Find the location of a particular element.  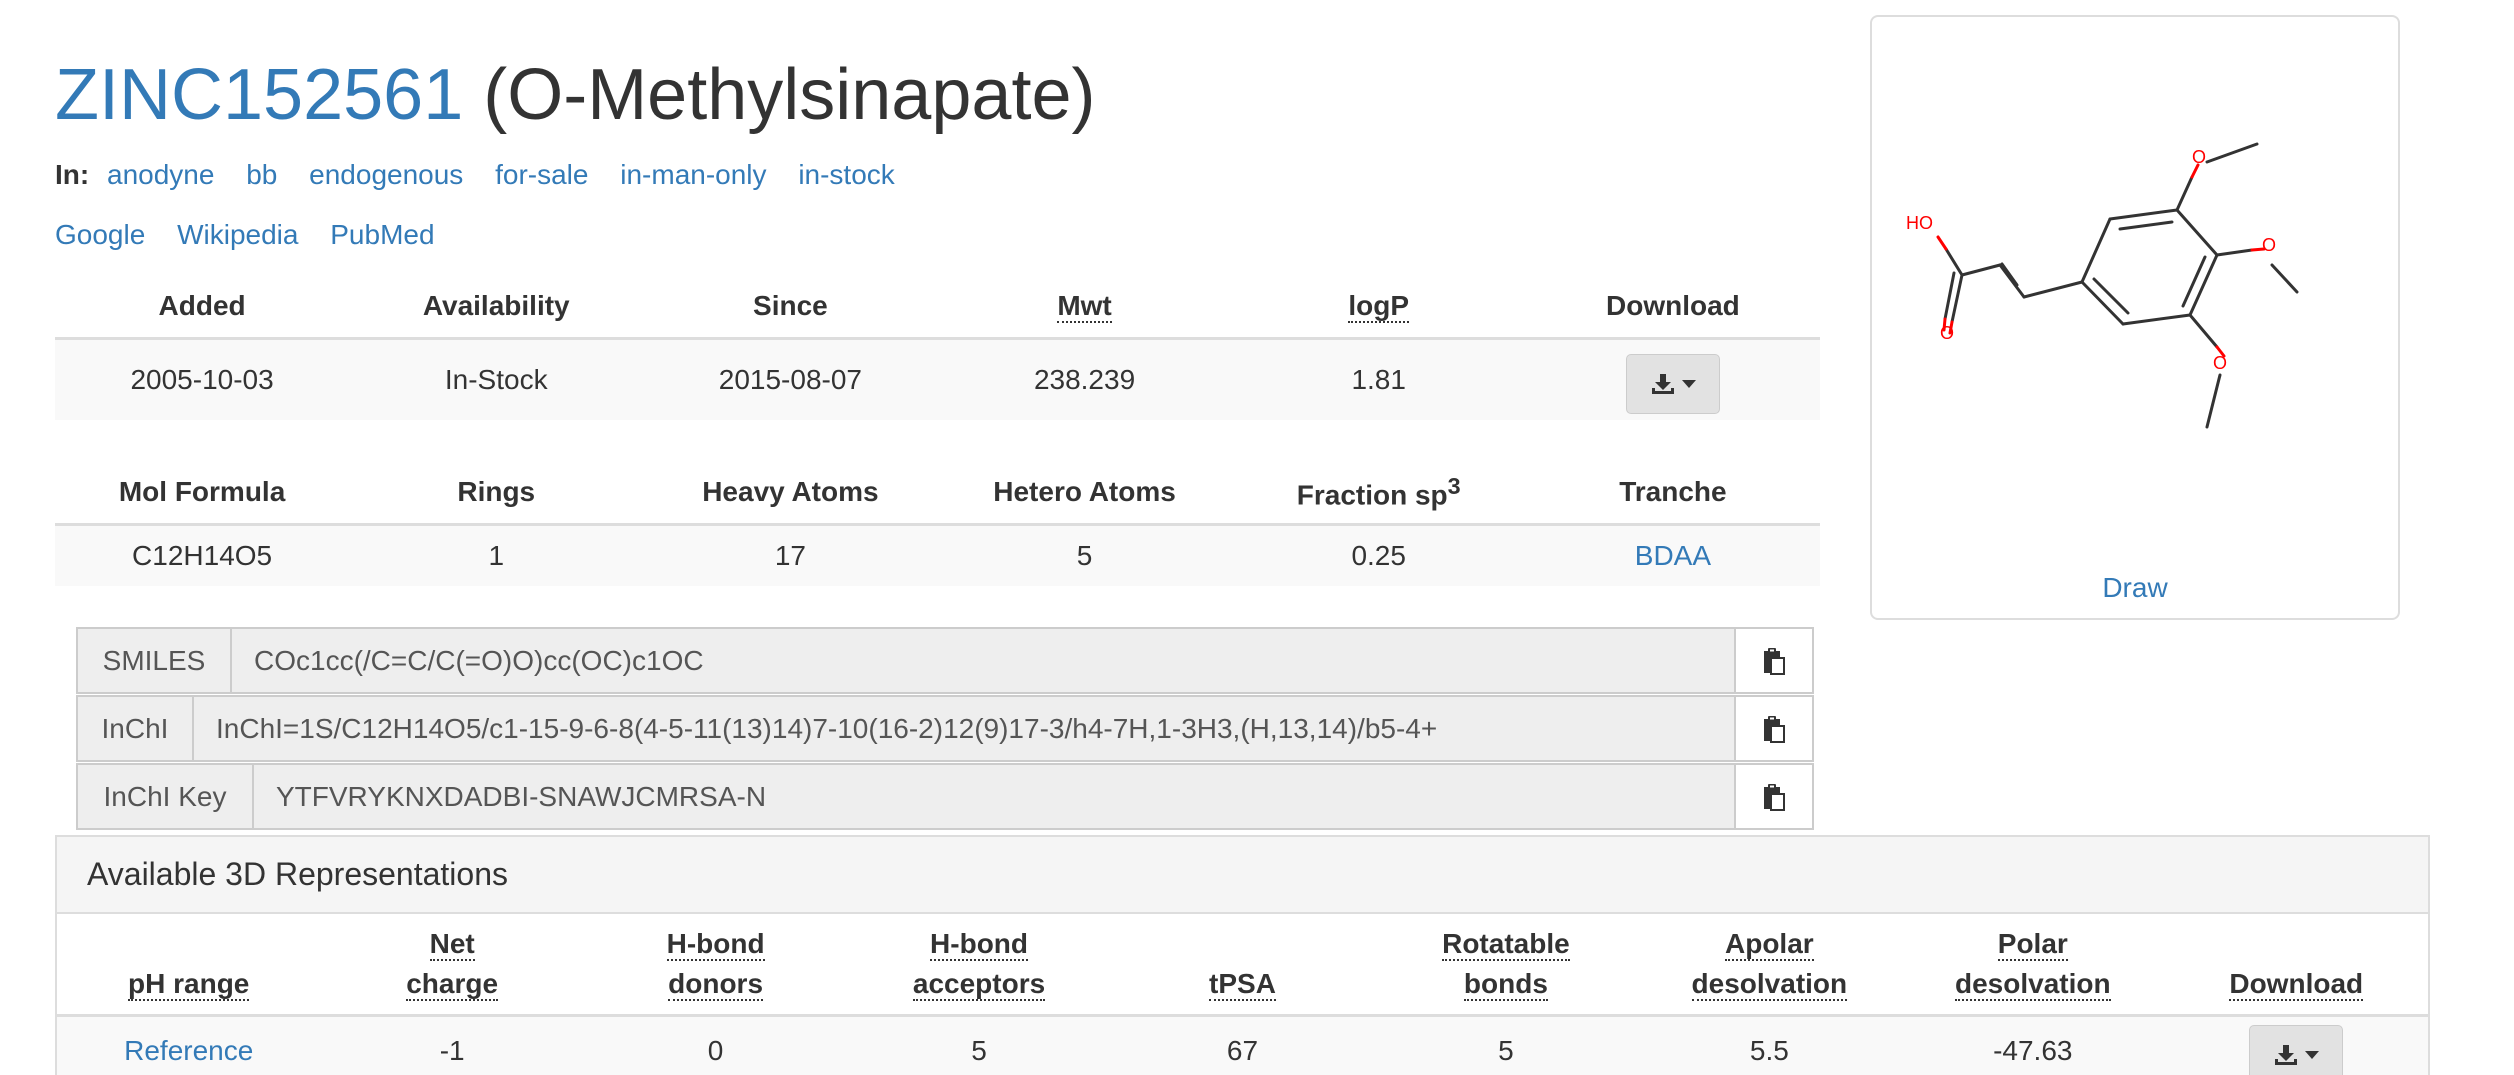

copy-inchikey-button is located at coordinates (1775, 796).